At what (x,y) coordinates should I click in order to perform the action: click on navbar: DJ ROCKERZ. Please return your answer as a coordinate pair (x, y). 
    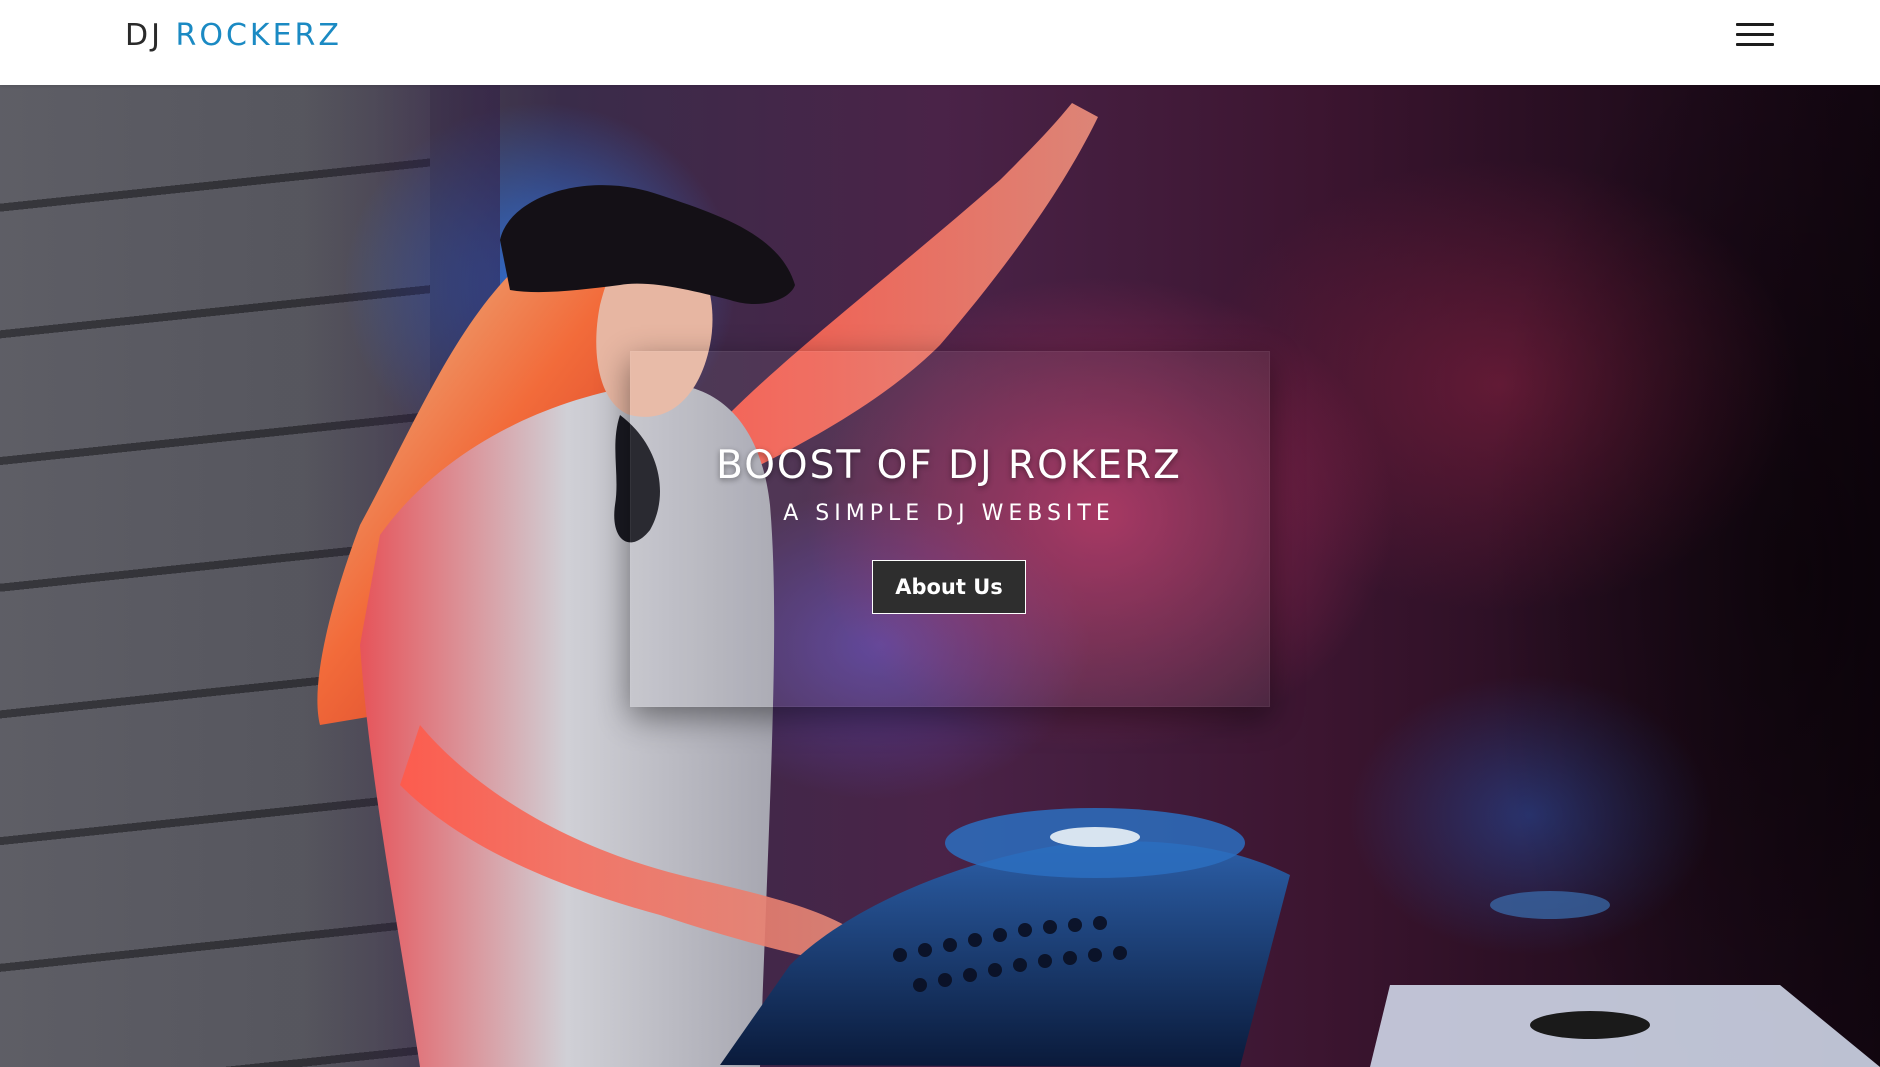
    Looking at the image, I should click on (940, 42).